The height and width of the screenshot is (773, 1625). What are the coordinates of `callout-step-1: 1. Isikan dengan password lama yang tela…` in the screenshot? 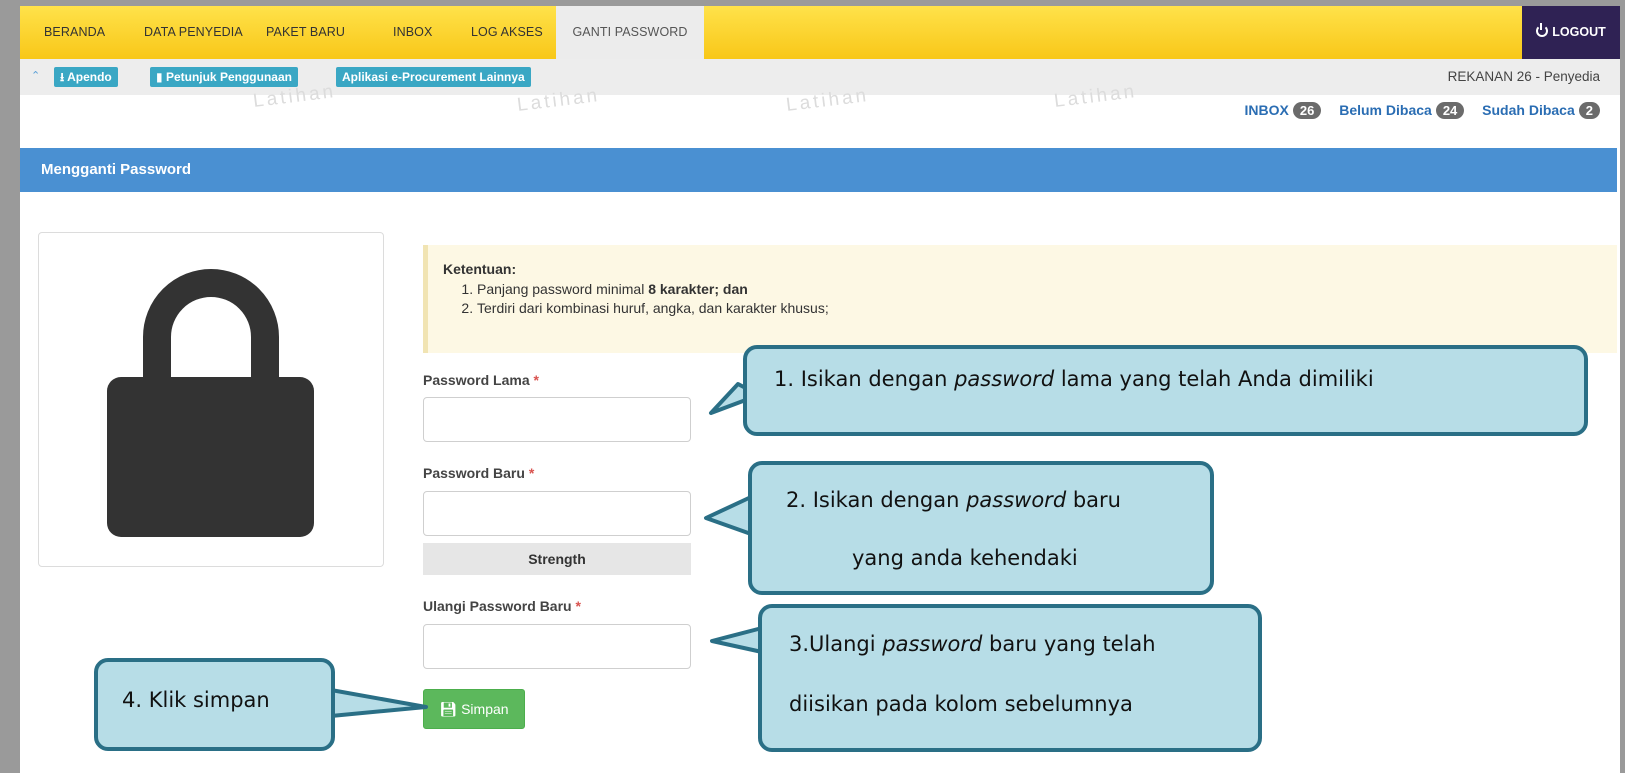 It's located at (1165, 390).